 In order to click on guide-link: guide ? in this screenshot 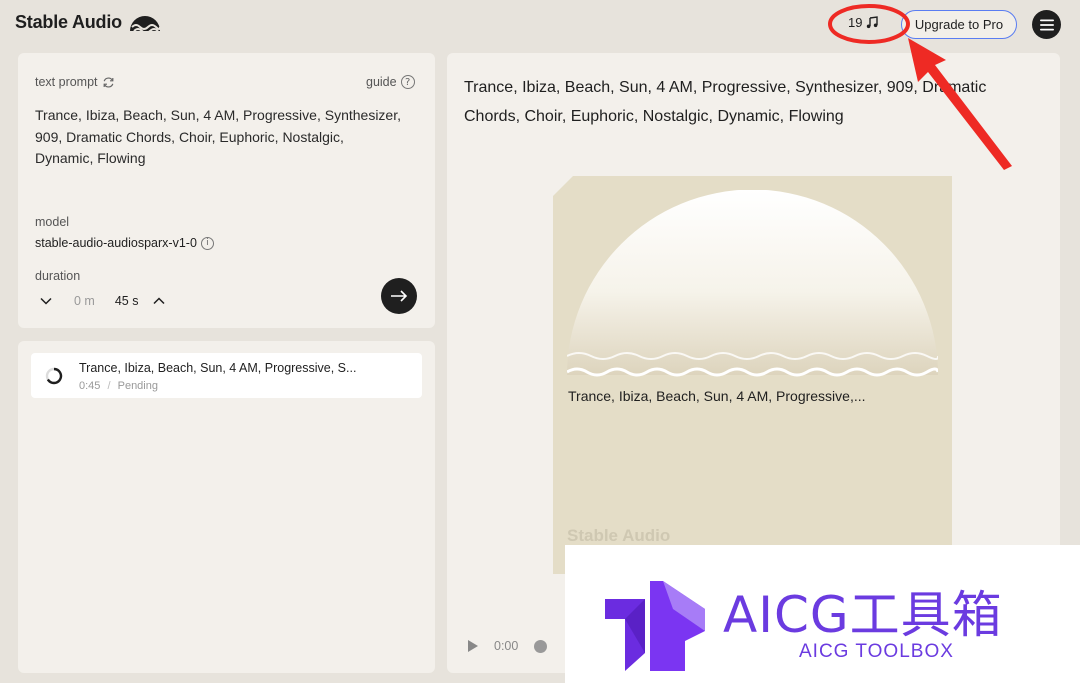, I will do `click(390, 82)`.